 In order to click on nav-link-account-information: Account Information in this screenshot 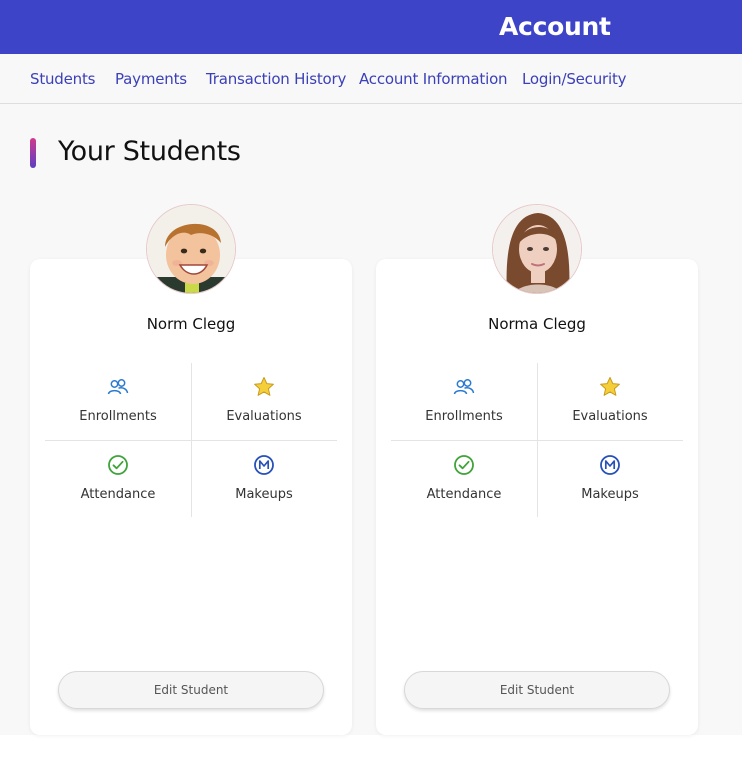, I will do `click(433, 79)`.